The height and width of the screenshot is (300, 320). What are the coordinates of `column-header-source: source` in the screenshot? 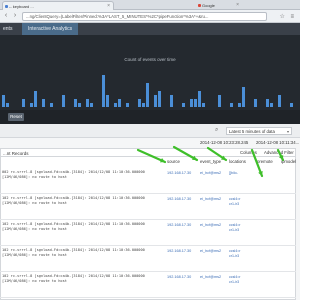 It's located at (173, 161).